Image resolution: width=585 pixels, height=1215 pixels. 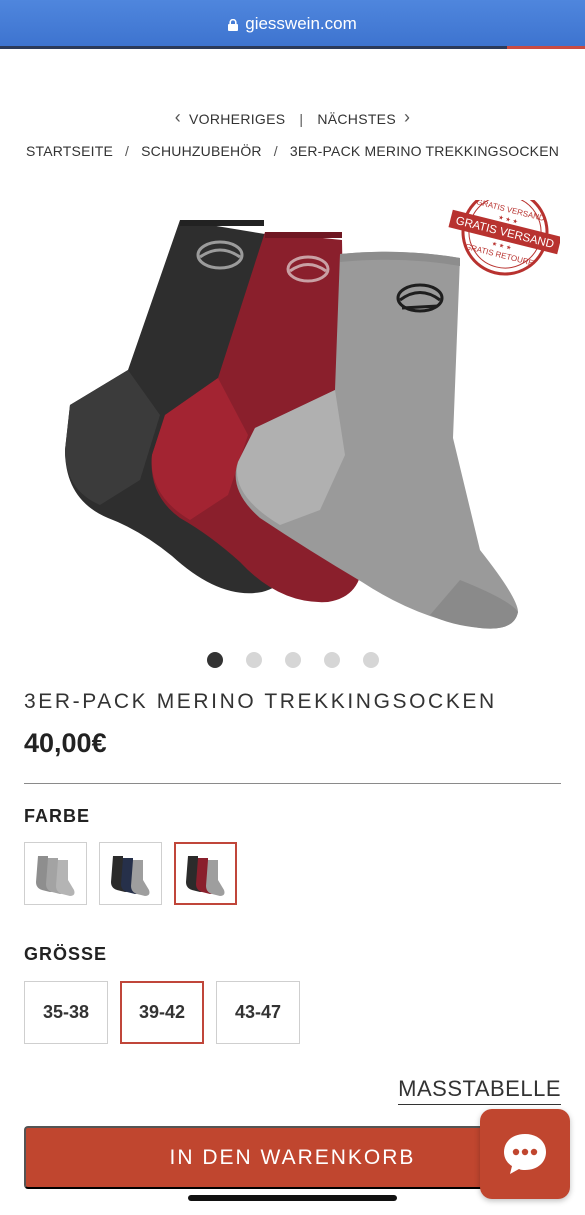 I want to click on size-option: 43-47, so click(x=258, y=1012).